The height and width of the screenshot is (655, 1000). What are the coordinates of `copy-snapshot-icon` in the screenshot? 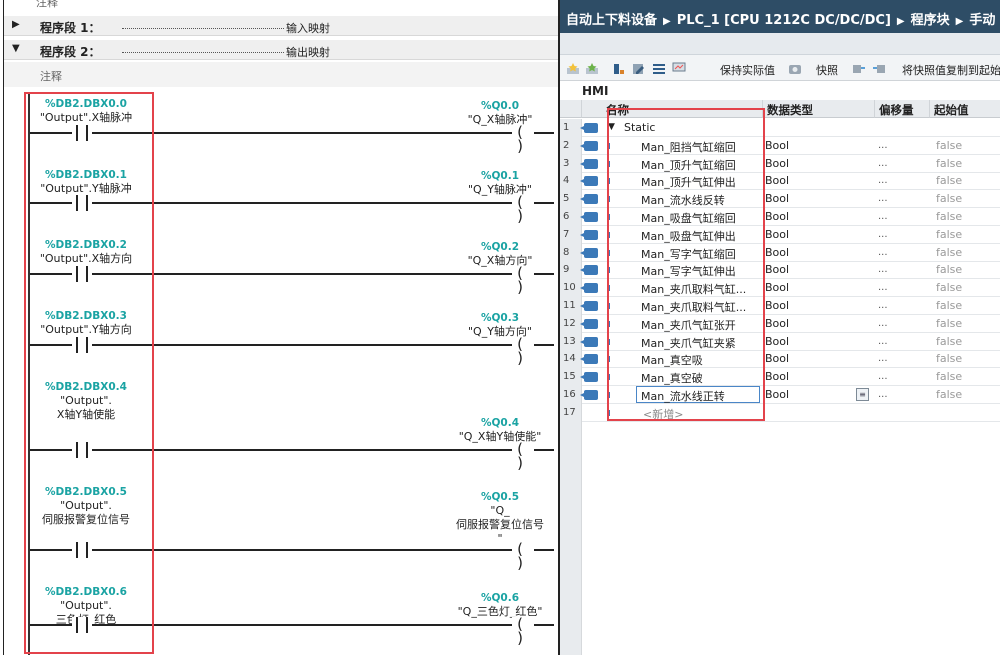 It's located at (859, 69).